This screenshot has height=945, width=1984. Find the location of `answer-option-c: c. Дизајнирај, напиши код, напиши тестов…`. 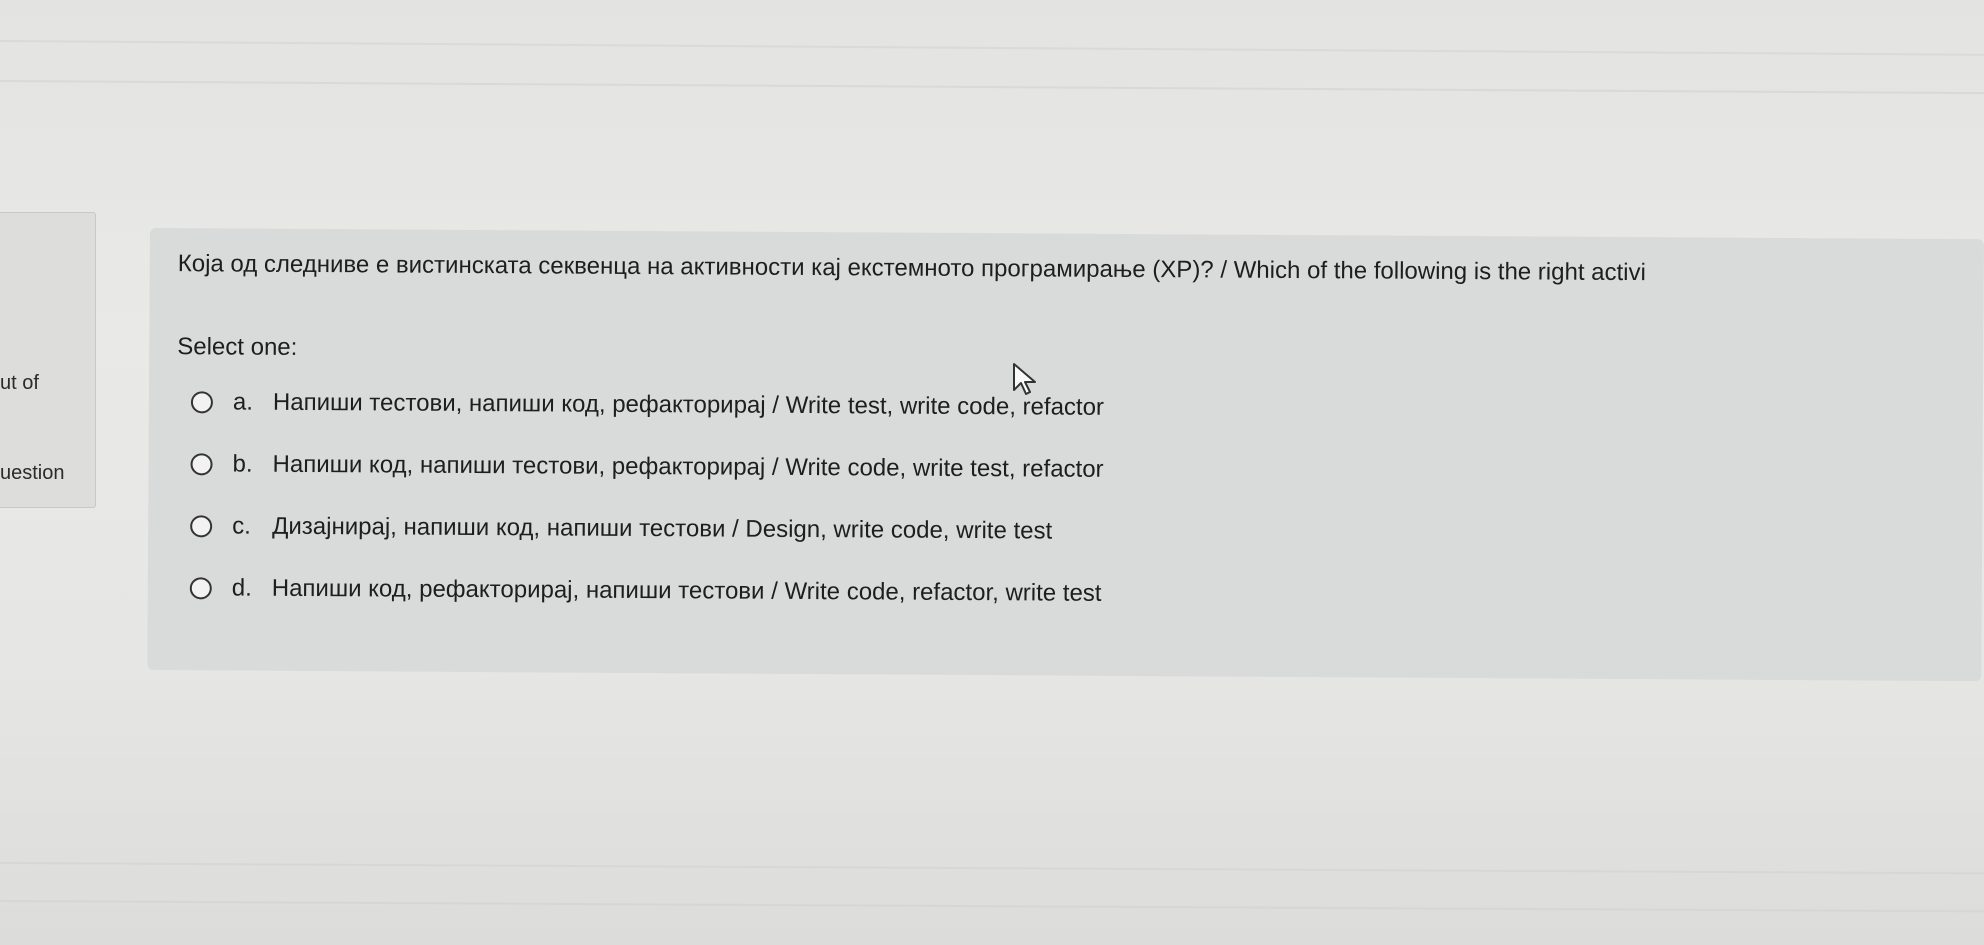

answer-option-c: c. Дизајнирај, напиши код, напиши тестов… is located at coordinates (621, 528).